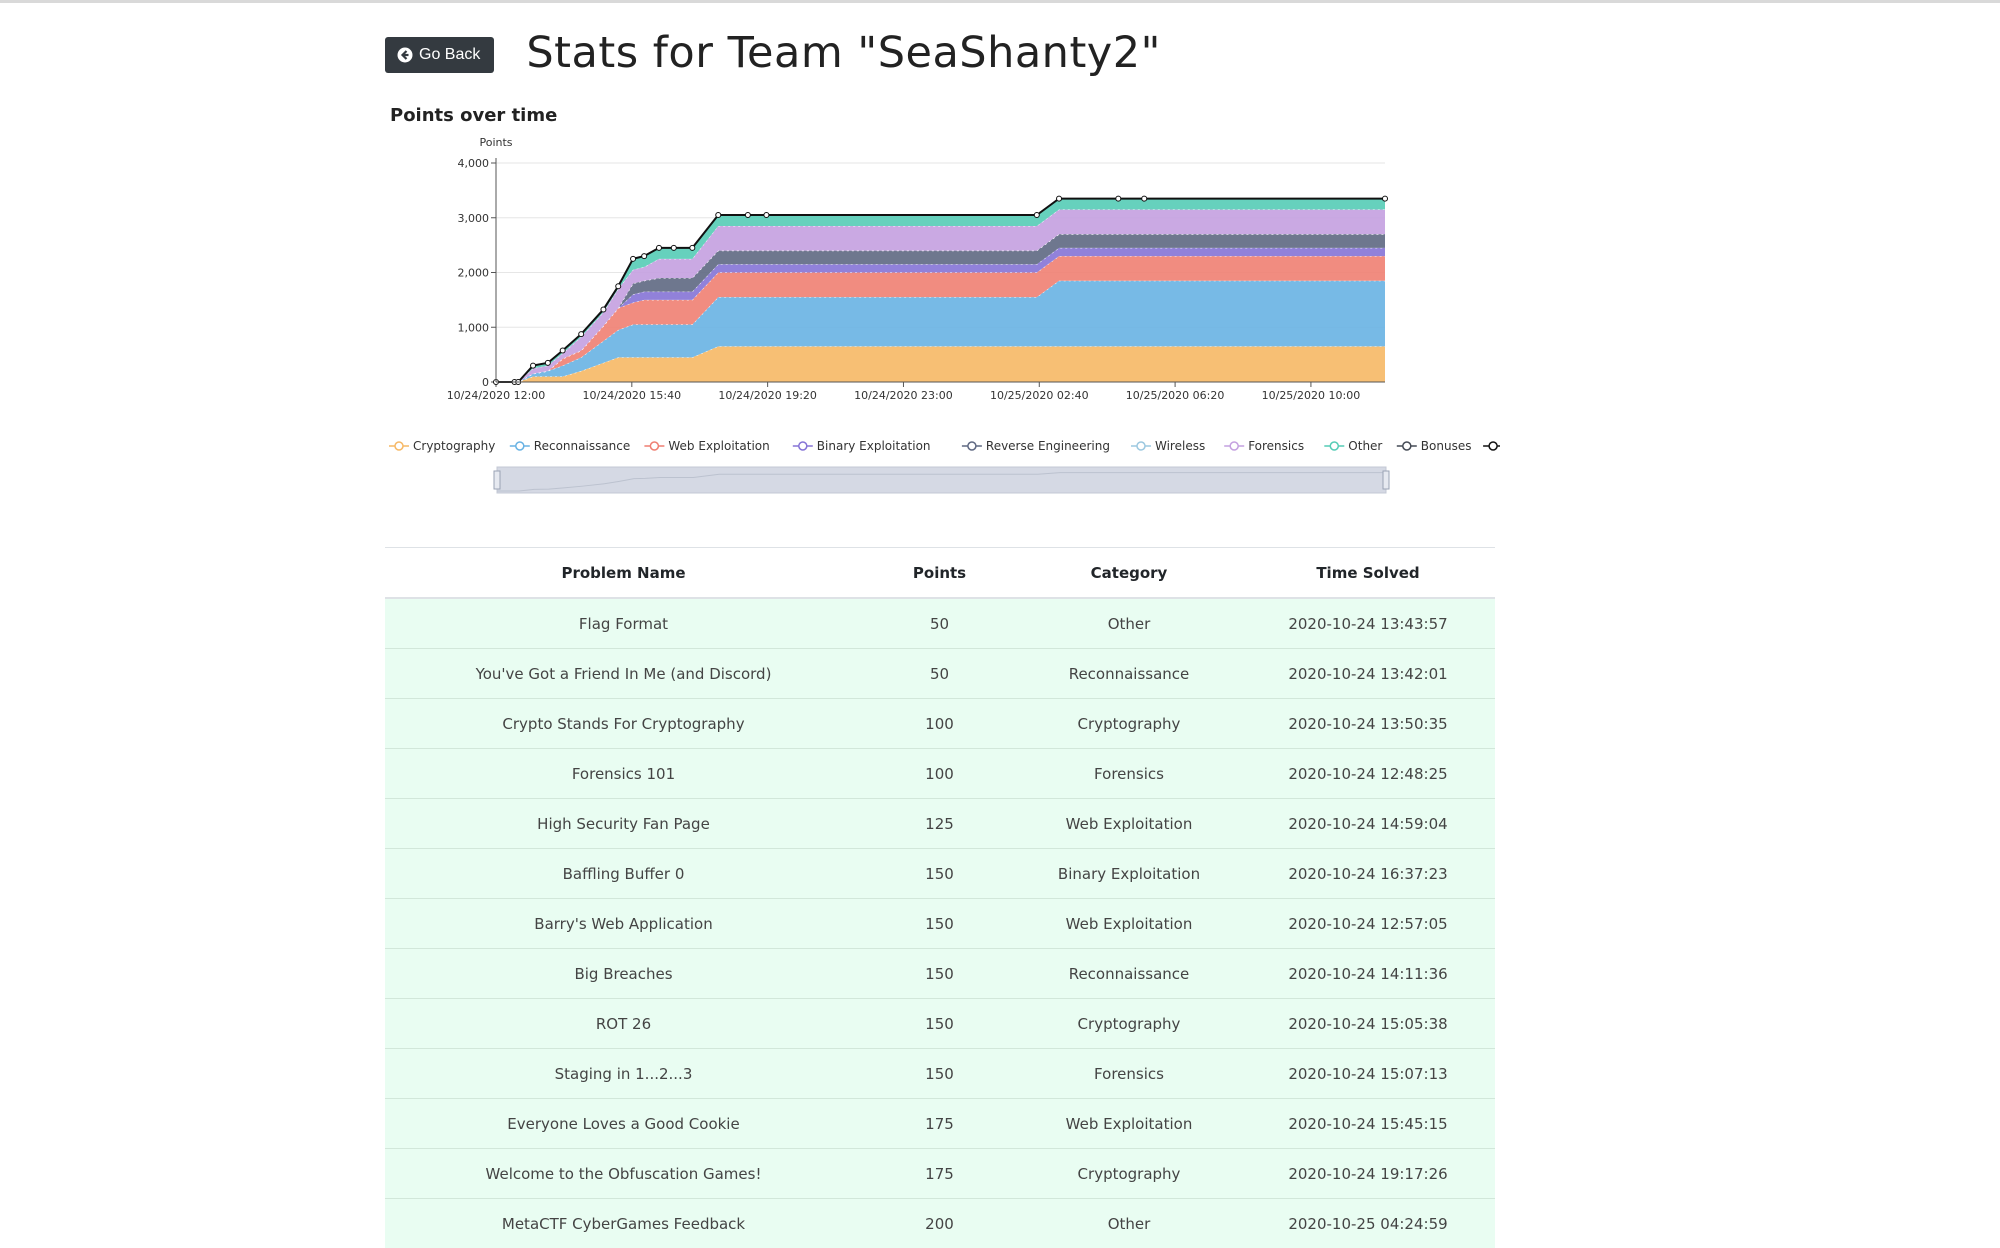 Image resolution: width=2000 pixels, height=1248 pixels. Describe the element at coordinates (449, 55) in the screenshot. I see `go-back-label: Go Back` at that location.